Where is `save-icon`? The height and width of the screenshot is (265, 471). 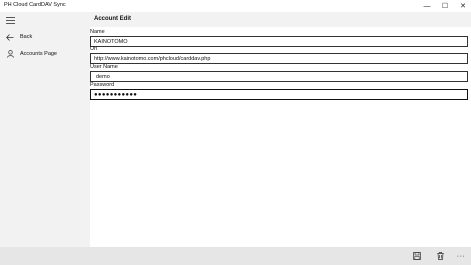 save-icon is located at coordinates (417, 256).